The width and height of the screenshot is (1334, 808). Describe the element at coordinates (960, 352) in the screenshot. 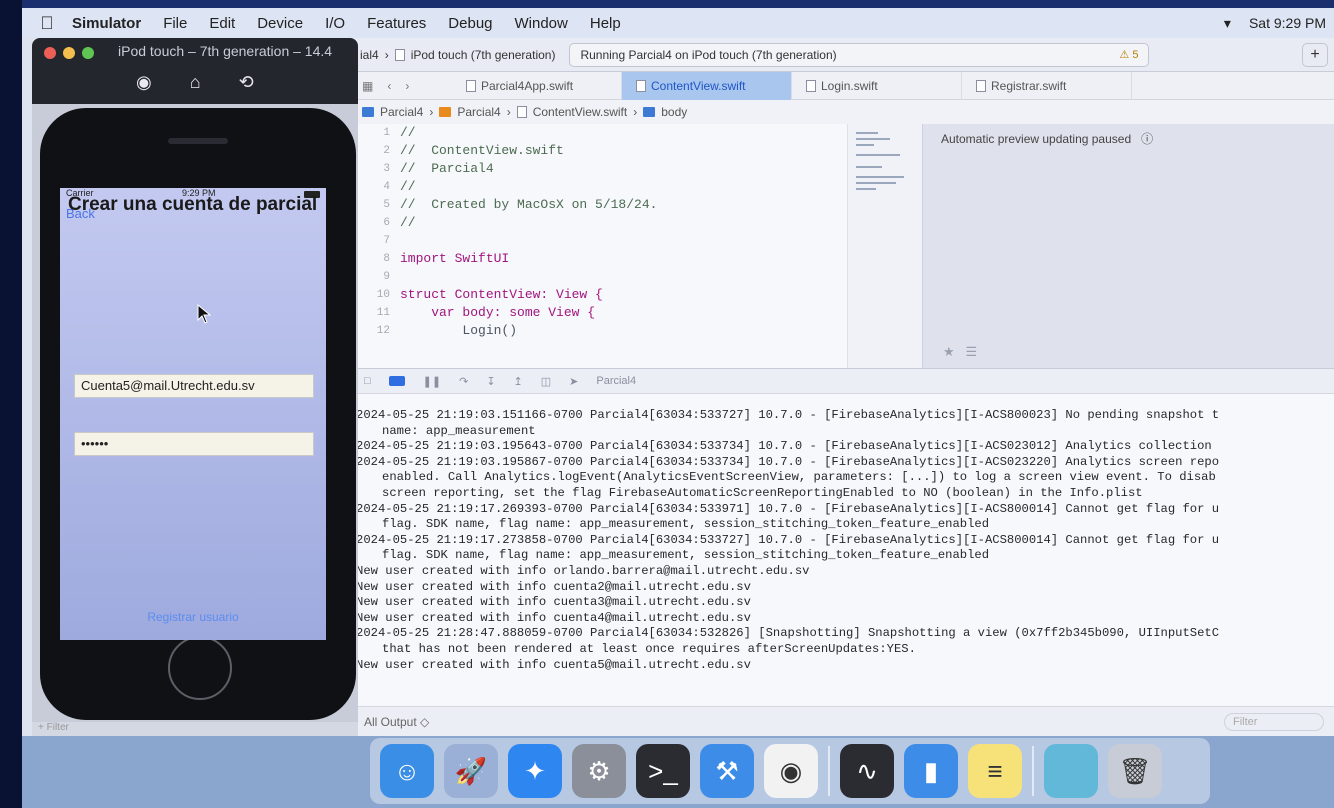

I see `preview-controls: ★ ☰` at that location.